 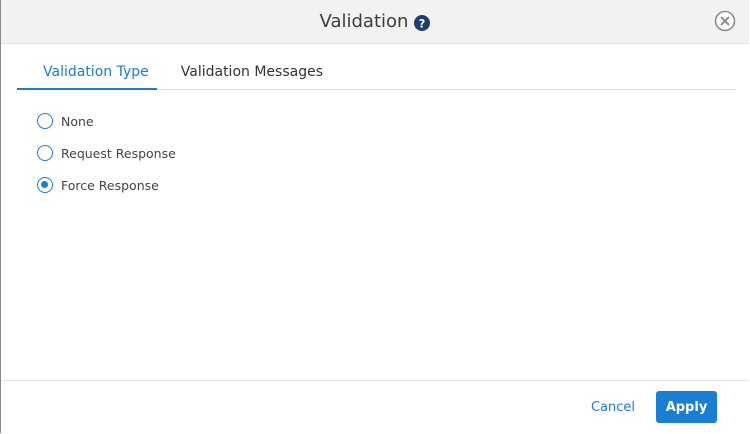 I want to click on option-request-response: Request Response, so click(x=106, y=153).